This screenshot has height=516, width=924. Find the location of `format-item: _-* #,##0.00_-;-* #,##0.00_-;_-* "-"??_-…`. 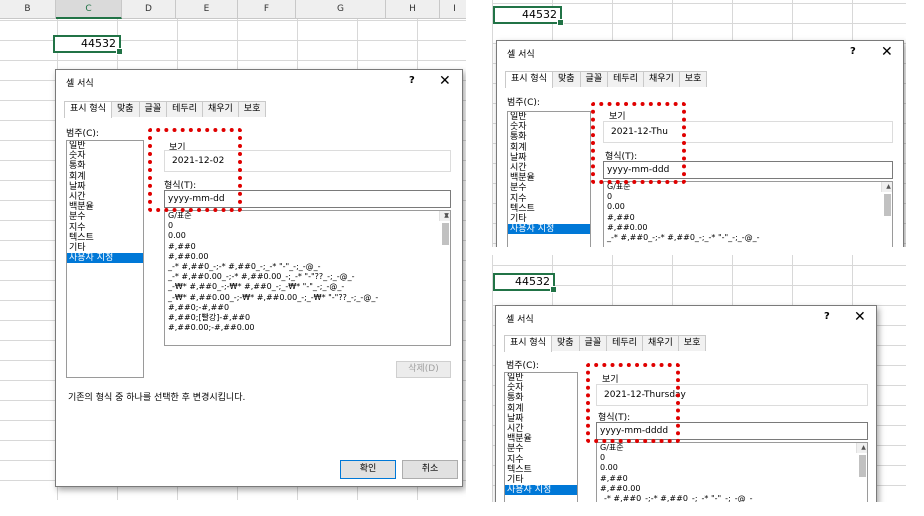

format-item: _-* #,##0.00_-;-* #,##0.00_-;_-* "-"??_-… is located at coordinates (307, 277).